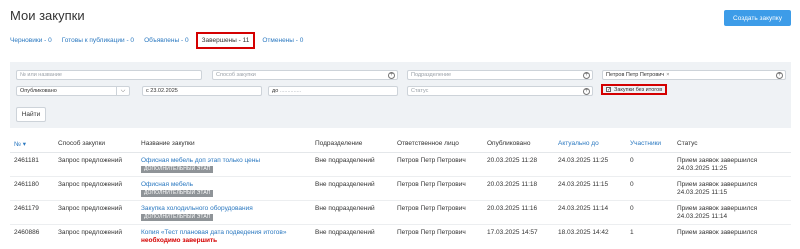  What do you see at coordinates (38, 91) in the screenshot?
I see `published-select-value: Опубликовано` at bounding box center [38, 91].